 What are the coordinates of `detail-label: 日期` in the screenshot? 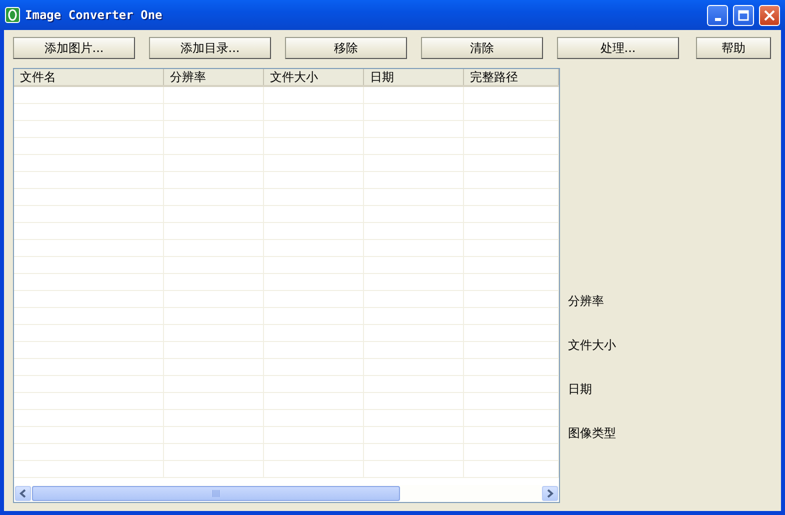 It's located at (580, 389).